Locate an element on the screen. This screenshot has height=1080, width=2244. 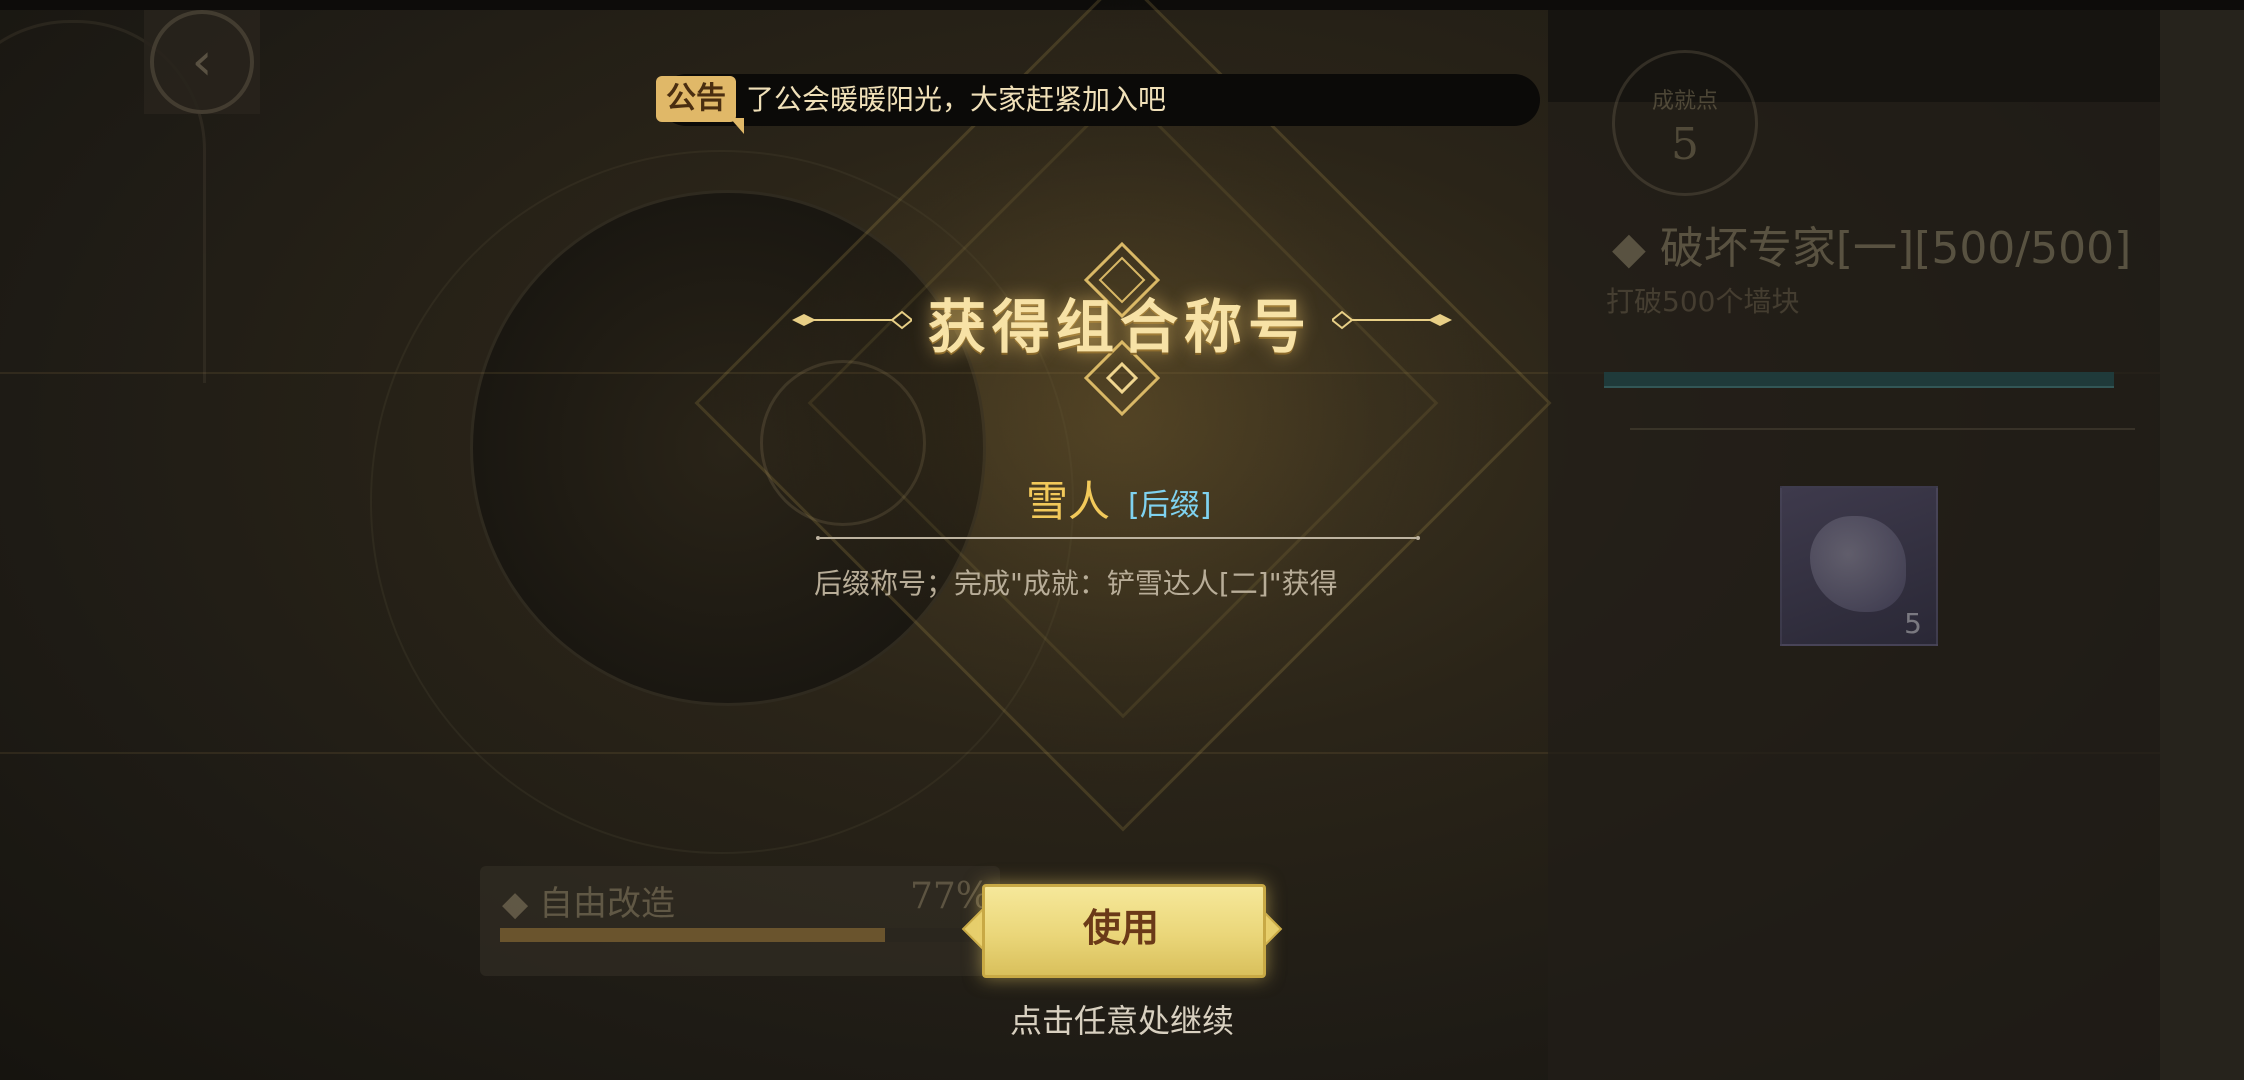
modal-heading: 获得组合称号 is located at coordinates (1119, 327).